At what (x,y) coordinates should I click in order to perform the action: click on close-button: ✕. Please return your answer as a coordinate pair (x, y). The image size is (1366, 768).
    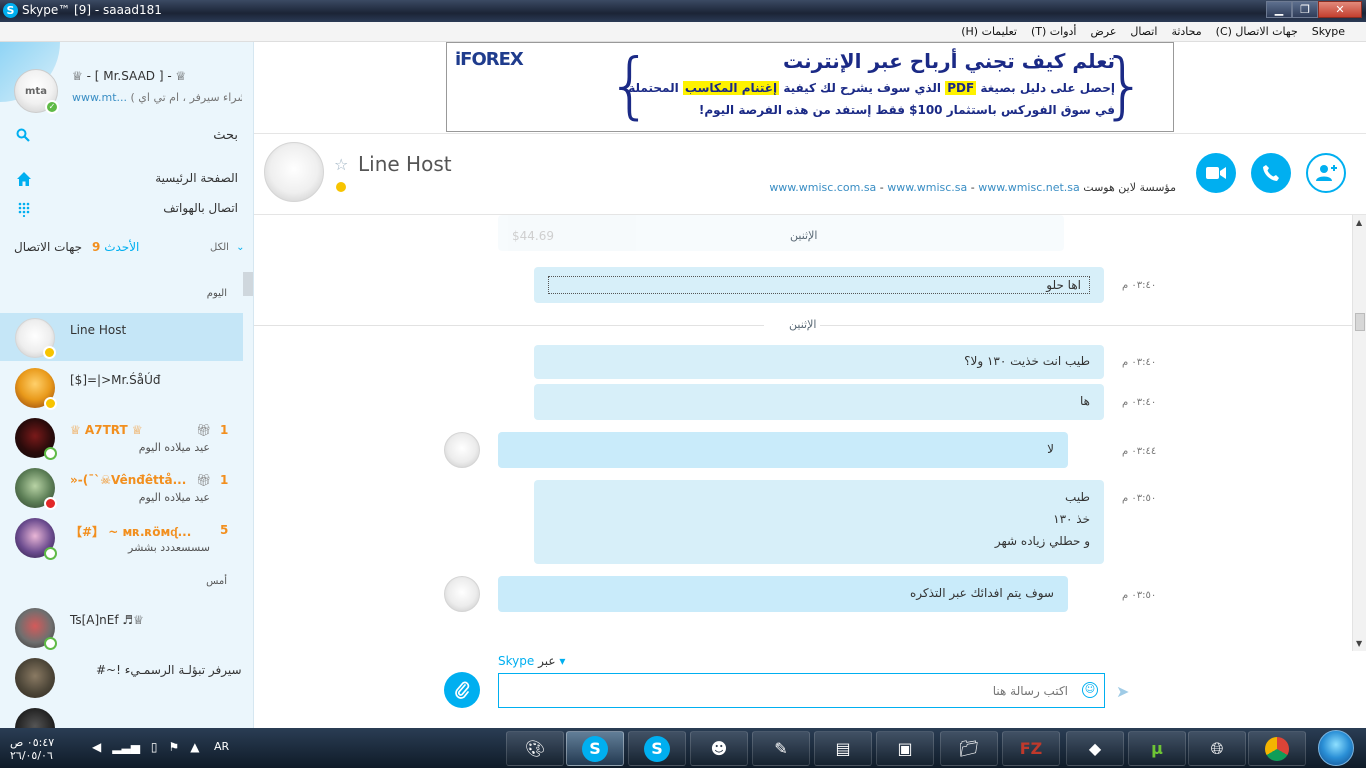
    Looking at the image, I should click on (1340, 9).